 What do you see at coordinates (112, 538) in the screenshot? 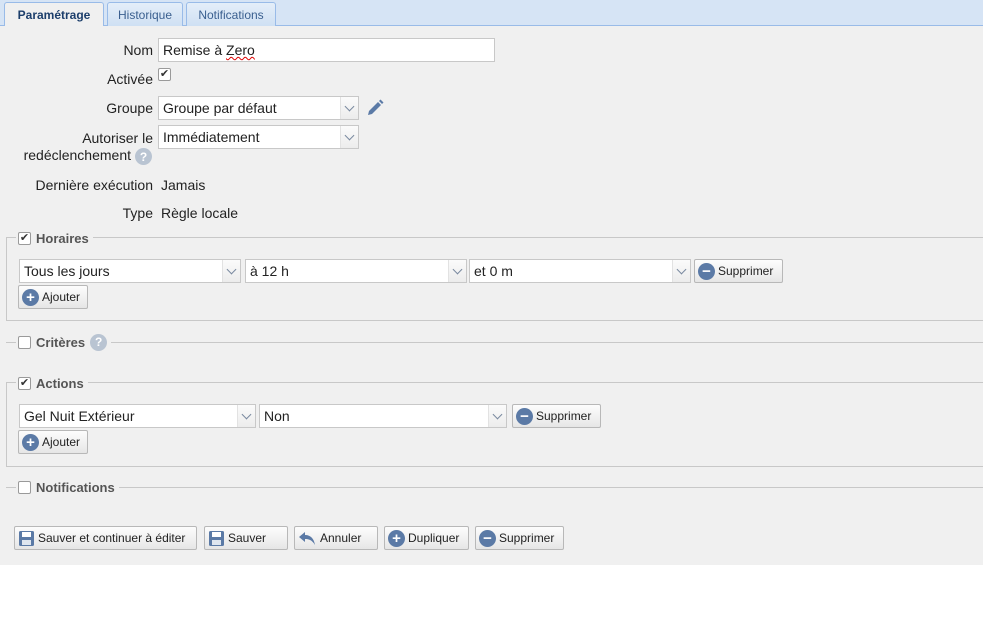
I see `save-continue-label: Sauver et continuer à éditer` at bounding box center [112, 538].